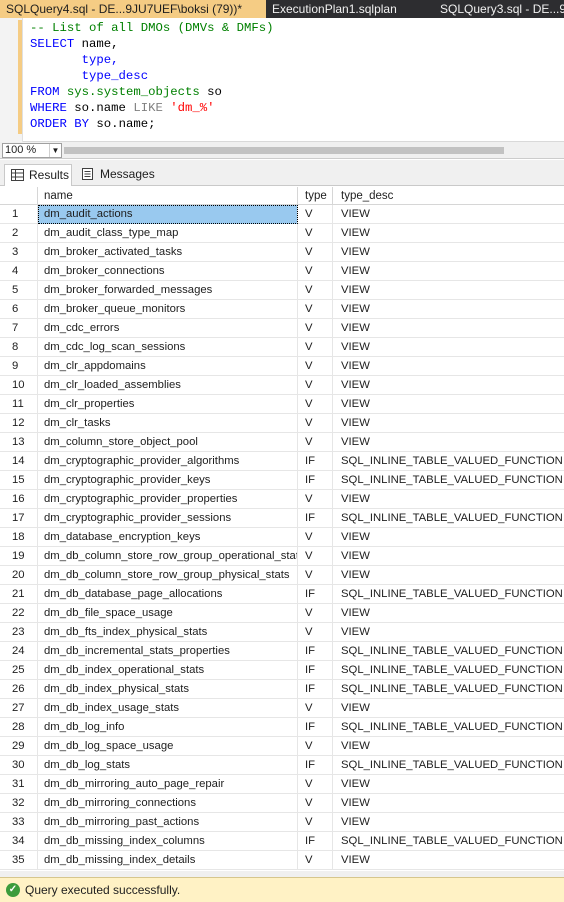 Image resolution: width=564 pixels, height=902 pixels. What do you see at coordinates (19, 575) in the screenshot?
I see `row-number-cell: 20` at bounding box center [19, 575].